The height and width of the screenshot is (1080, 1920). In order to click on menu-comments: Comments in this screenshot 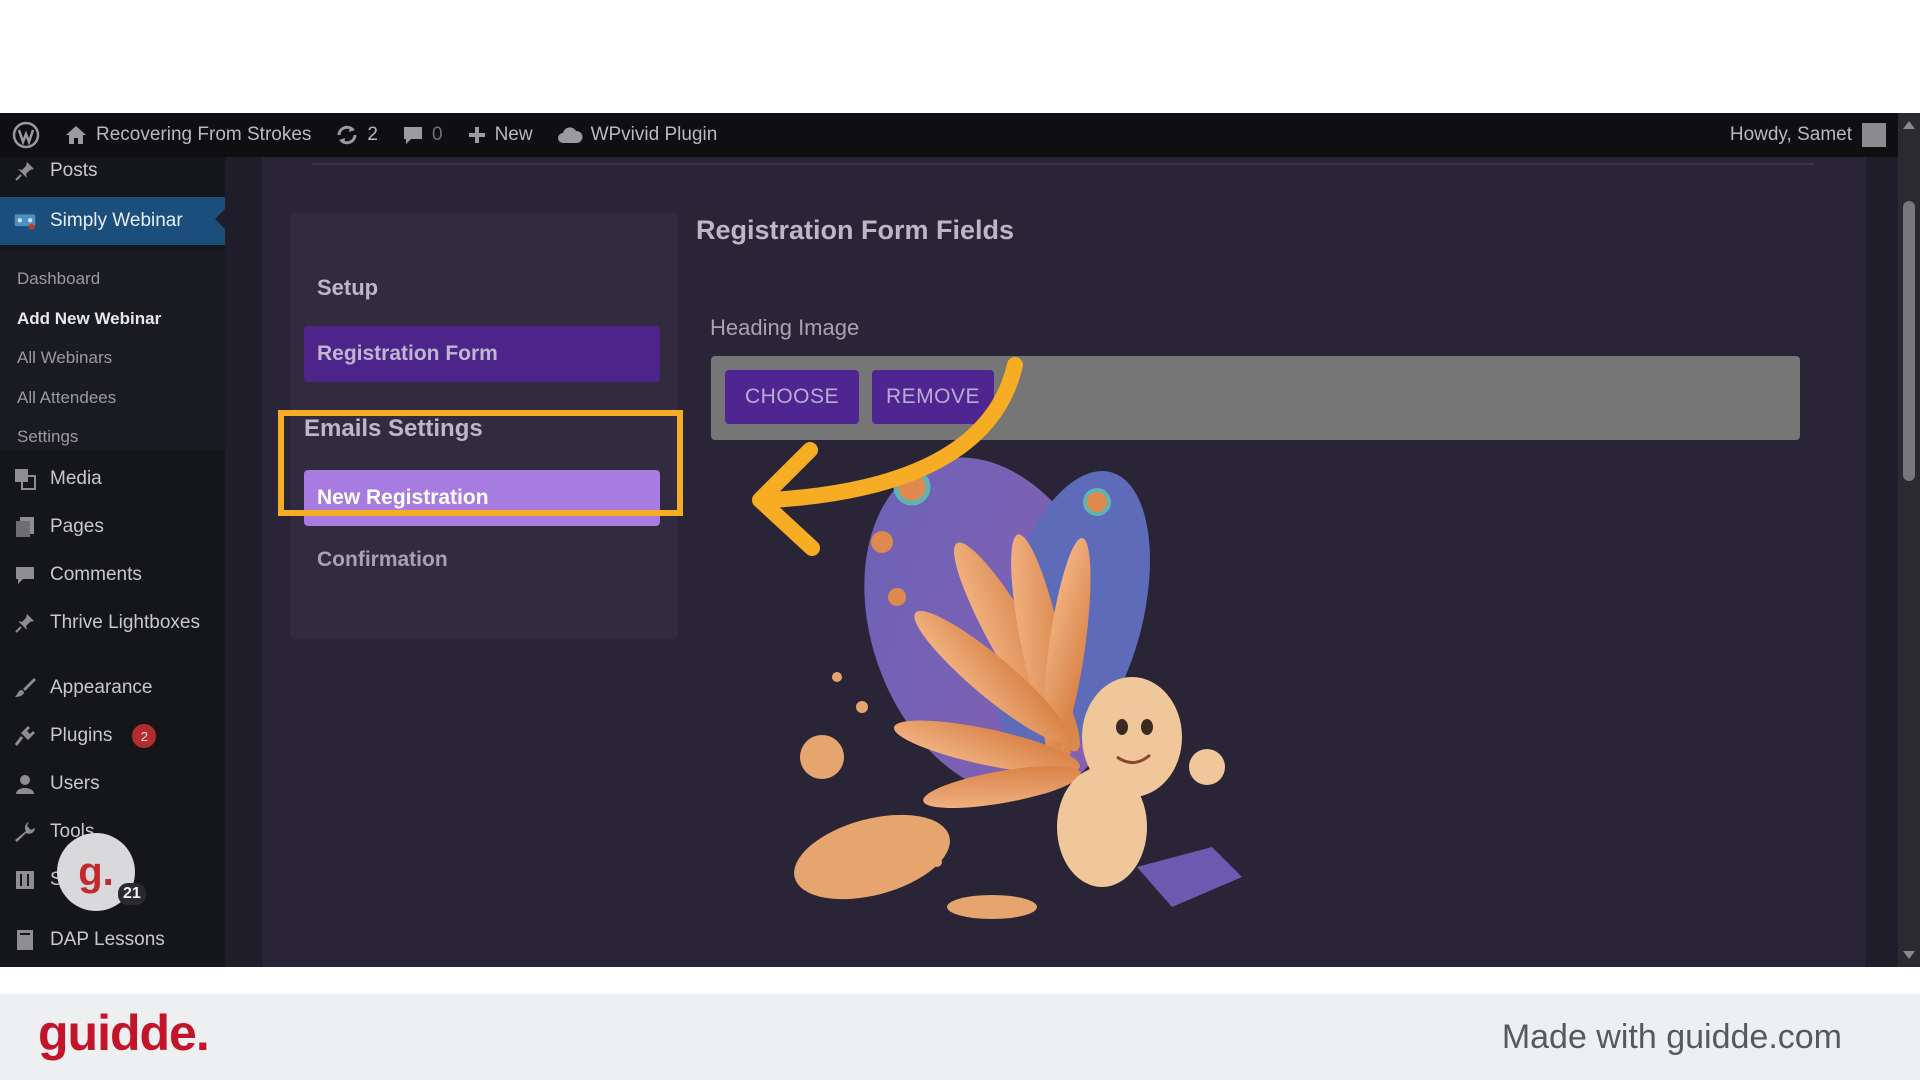, I will do `click(112, 575)`.